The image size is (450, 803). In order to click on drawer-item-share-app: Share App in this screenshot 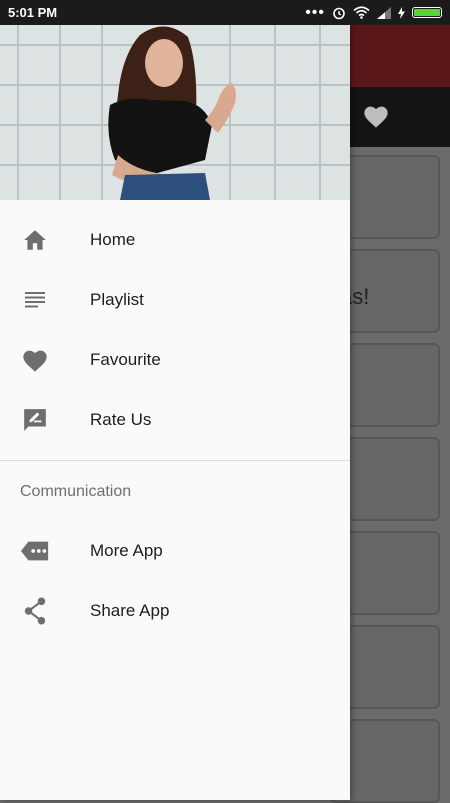, I will do `click(175, 611)`.